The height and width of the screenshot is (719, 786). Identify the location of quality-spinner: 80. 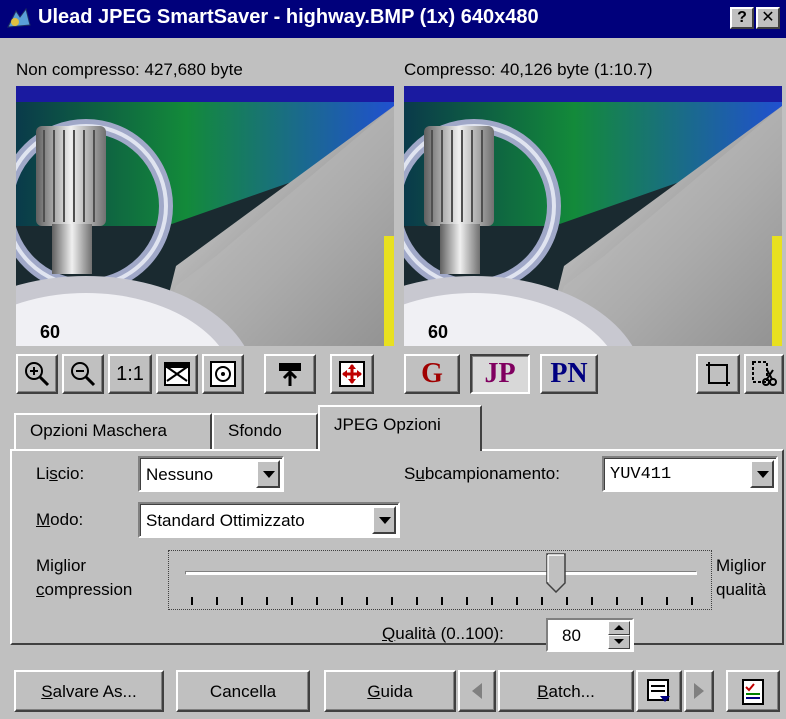
(590, 635).